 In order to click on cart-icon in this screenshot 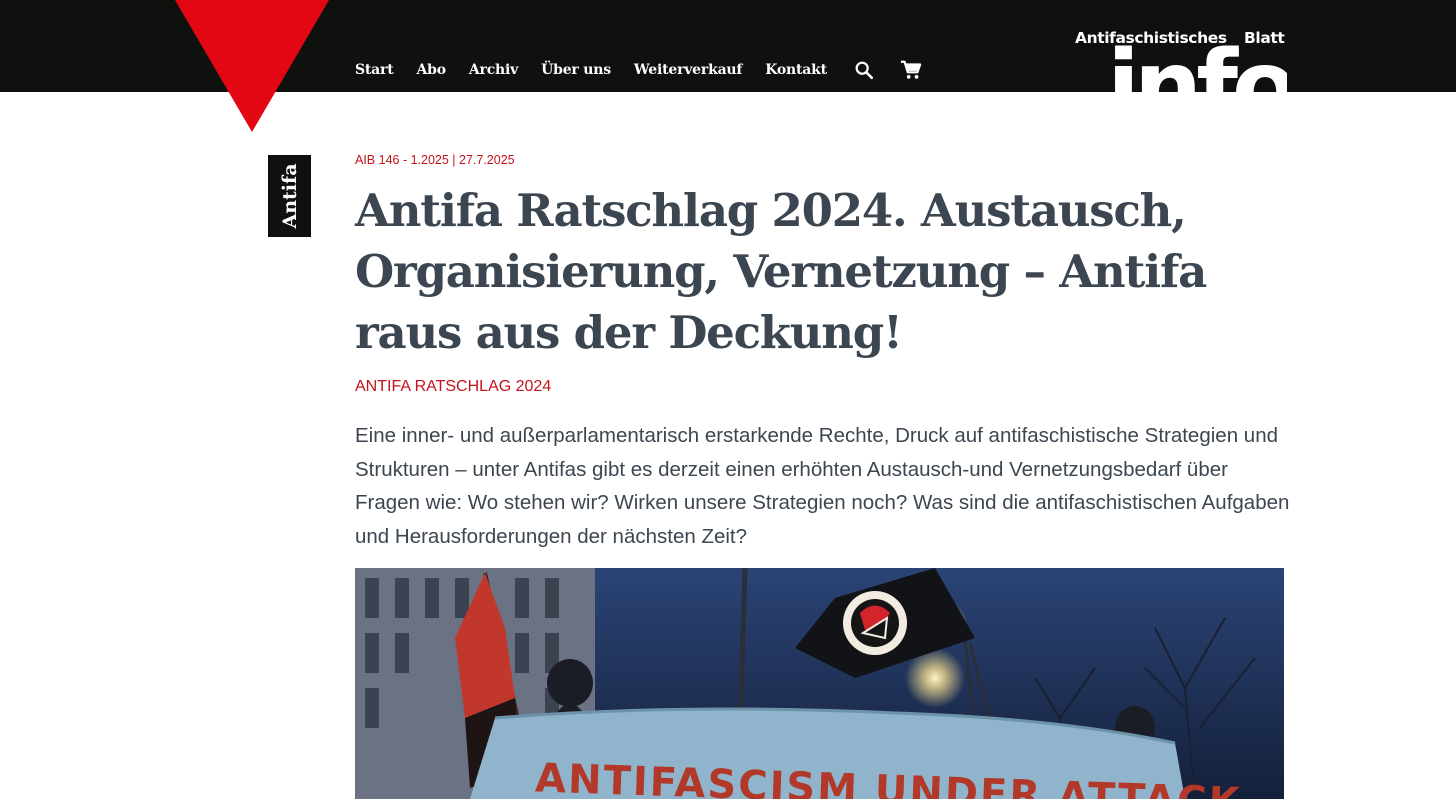, I will do `click(911, 70)`.